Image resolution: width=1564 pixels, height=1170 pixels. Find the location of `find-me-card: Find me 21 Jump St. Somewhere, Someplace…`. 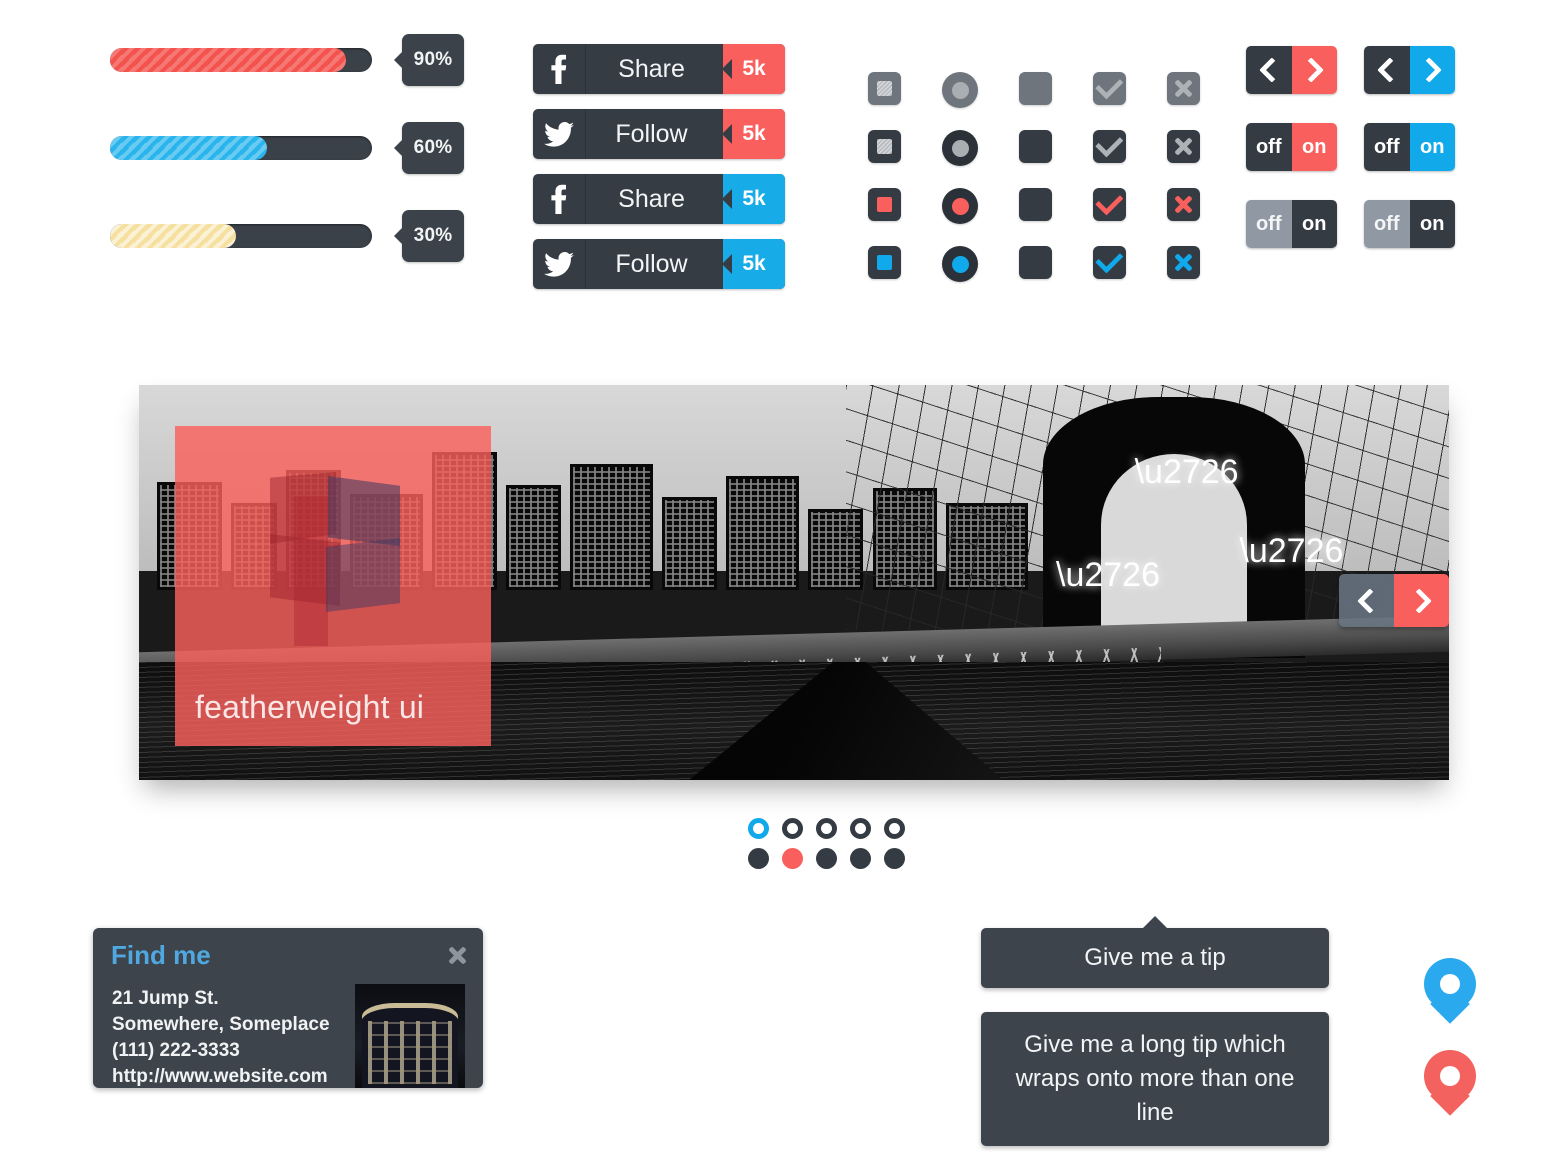

find-me-card: Find me 21 Jump St. Somewhere, Someplace… is located at coordinates (288, 1008).